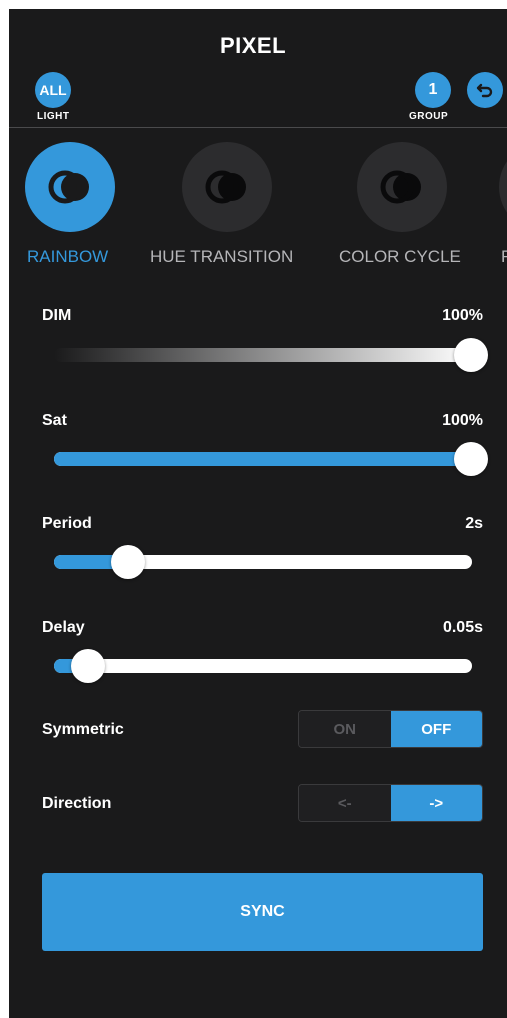 This screenshot has height=1018, width=507. What do you see at coordinates (253, 45) in the screenshot?
I see `page-title: PIXEL` at bounding box center [253, 45].